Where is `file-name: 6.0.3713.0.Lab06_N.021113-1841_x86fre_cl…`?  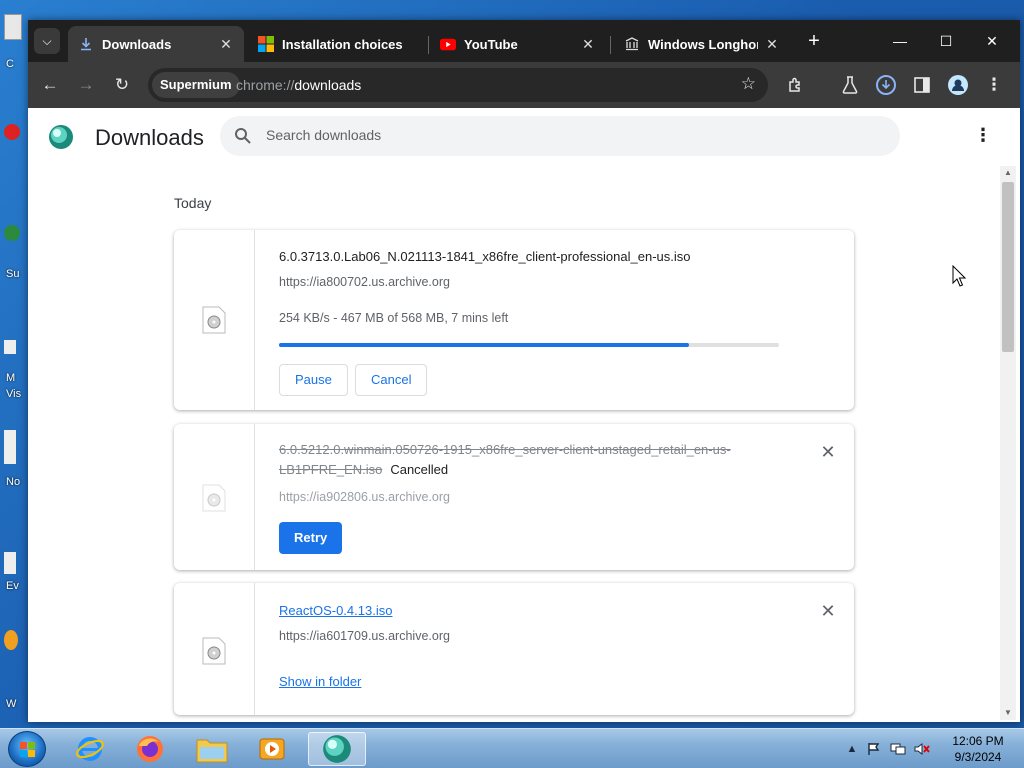
file-name: 6.0.3713.0.Lab06_N.021113-1841_x86fre_cl… is located at coordinates (484, 256).